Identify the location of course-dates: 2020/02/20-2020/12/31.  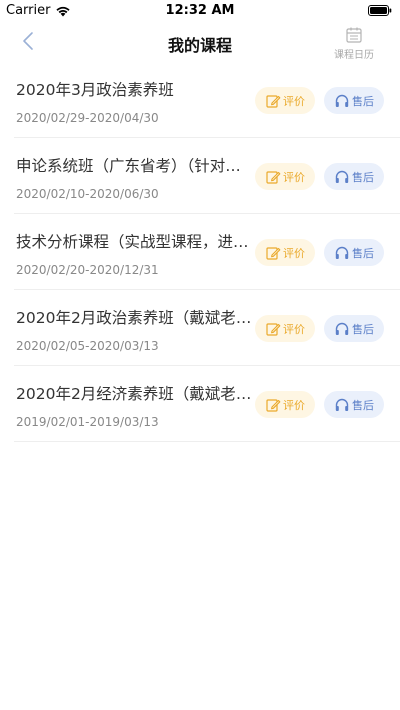
(87, 270).